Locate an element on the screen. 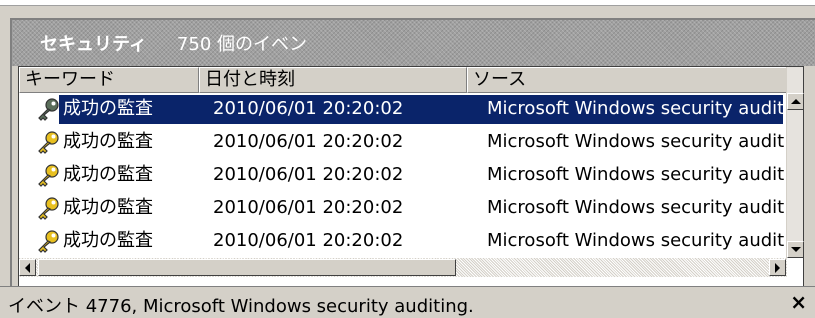 Image resolution: width=815 pixels, height=318 pixels. log-name: セキュリティ is located at coordinates (93, 44).